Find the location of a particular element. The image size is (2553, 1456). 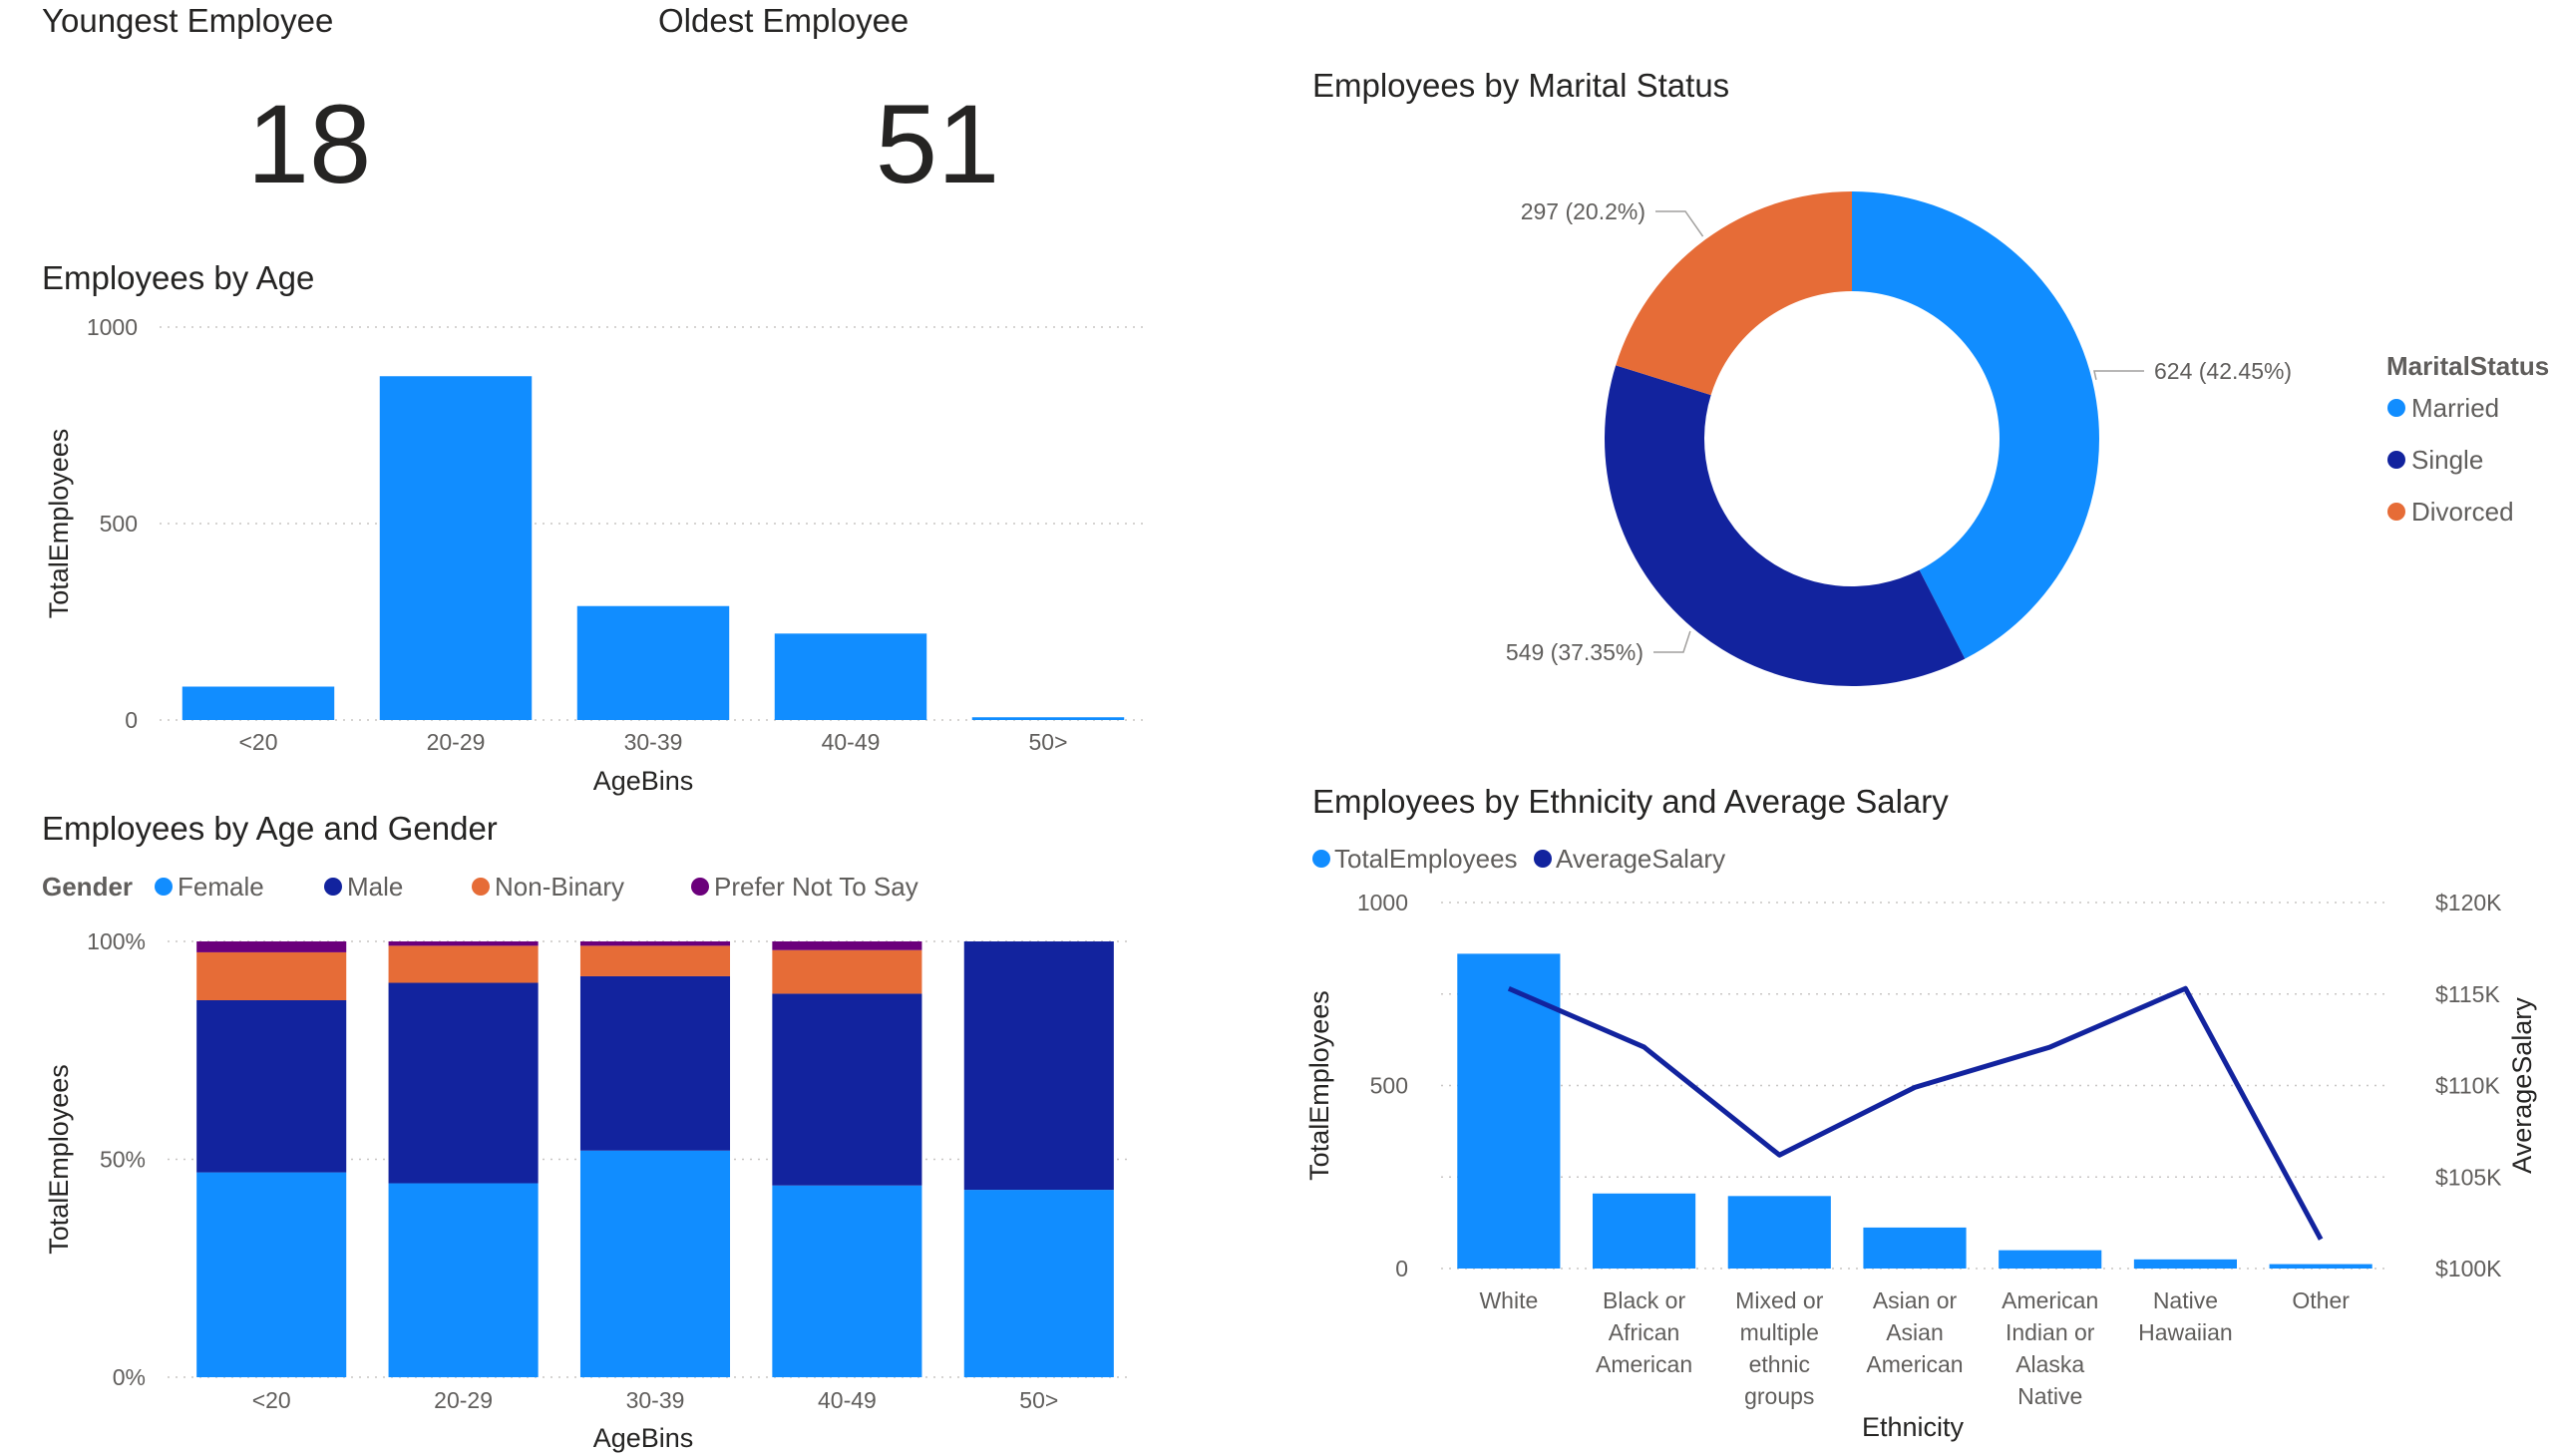

age-chart-title: Employees by Age is located at coordinates (179, 277).